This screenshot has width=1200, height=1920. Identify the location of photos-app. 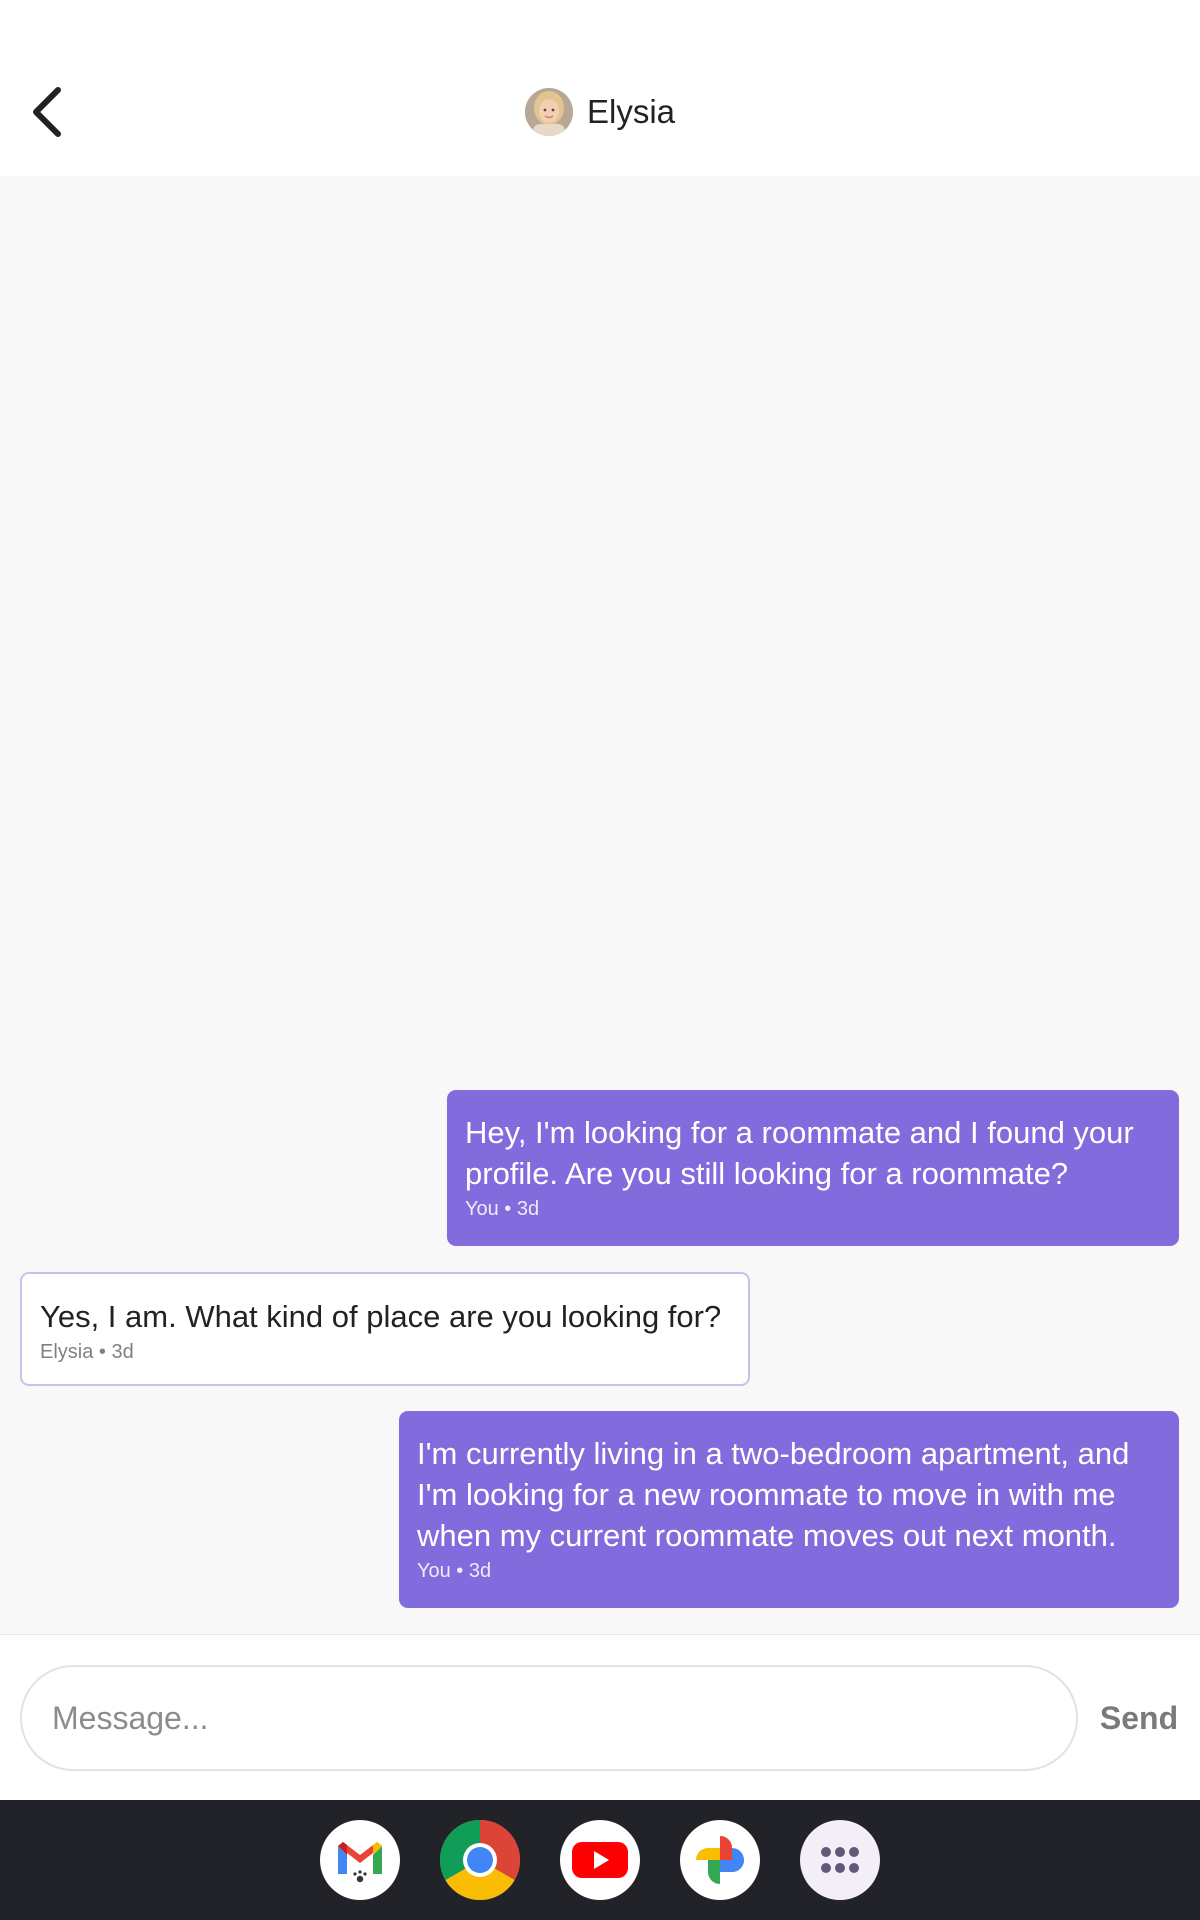
(720, 1860).